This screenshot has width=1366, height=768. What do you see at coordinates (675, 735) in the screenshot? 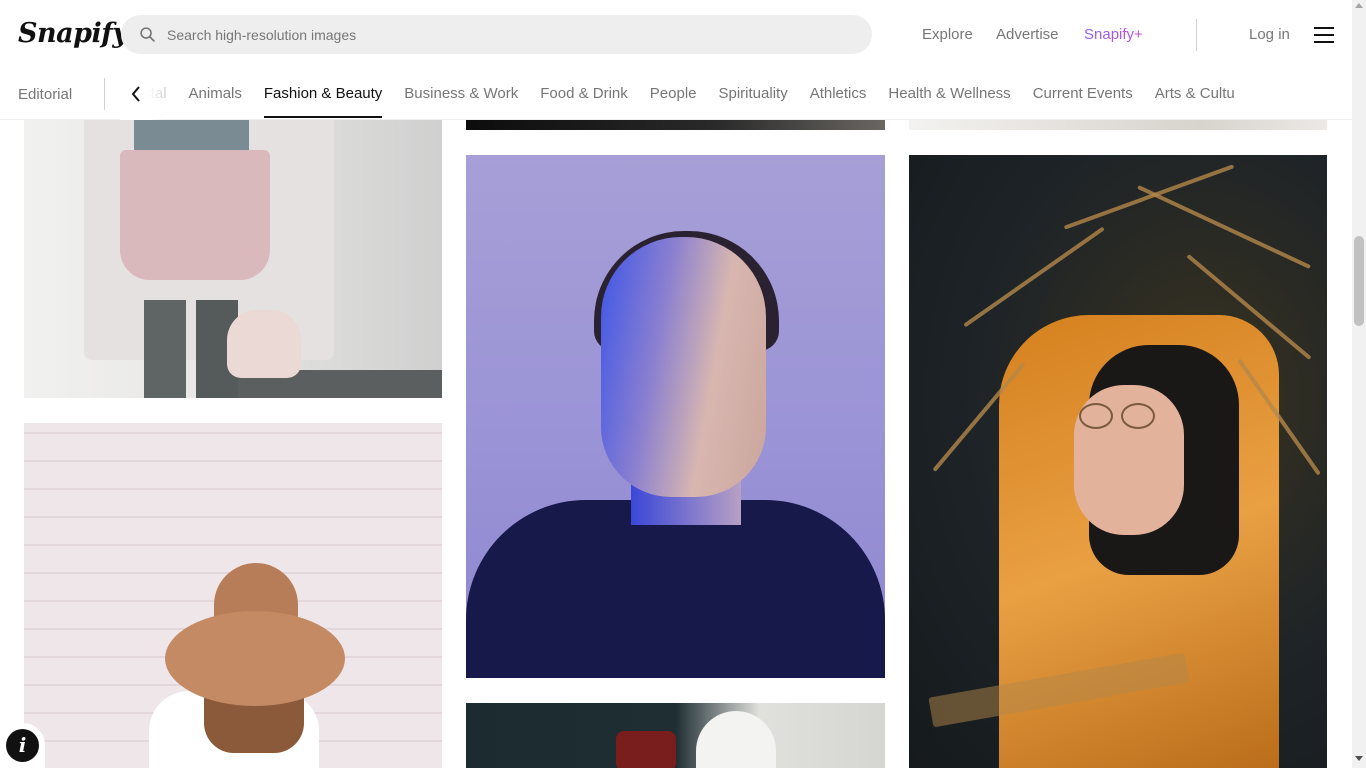
I see `photo-shoes-flatlay-partial` at bounding box center [675, 735].